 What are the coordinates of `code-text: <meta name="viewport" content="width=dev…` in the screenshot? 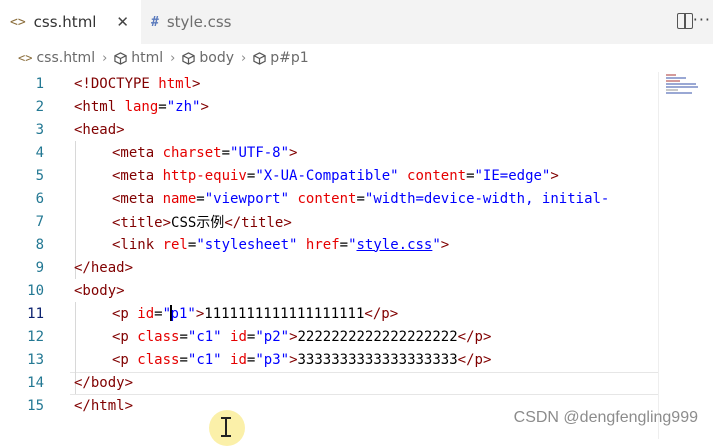 It's located at (361, 198).